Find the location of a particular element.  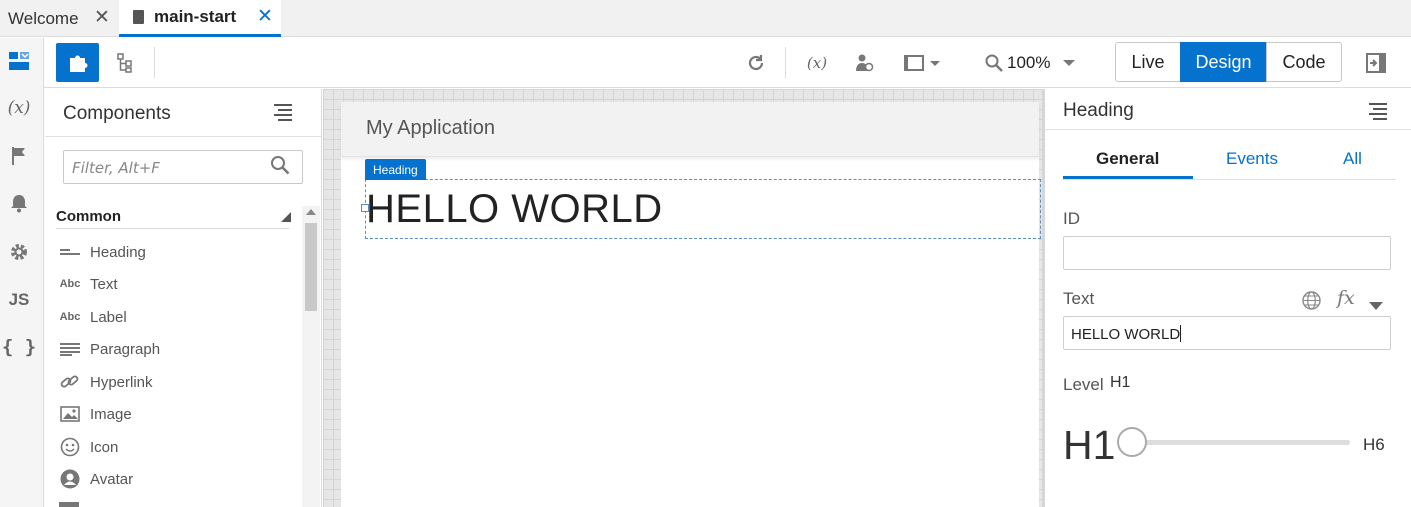

component-item-label: Abc Label is located at coordinates (93, 317).